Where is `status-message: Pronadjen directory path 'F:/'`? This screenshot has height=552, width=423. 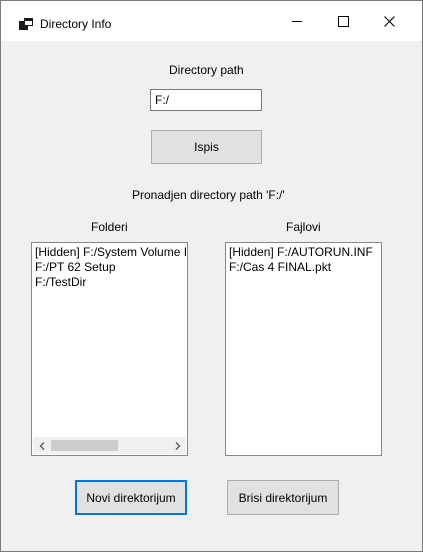
status-message: Pronadjen directory path 'F:/' is located at coordinates (208, 195).